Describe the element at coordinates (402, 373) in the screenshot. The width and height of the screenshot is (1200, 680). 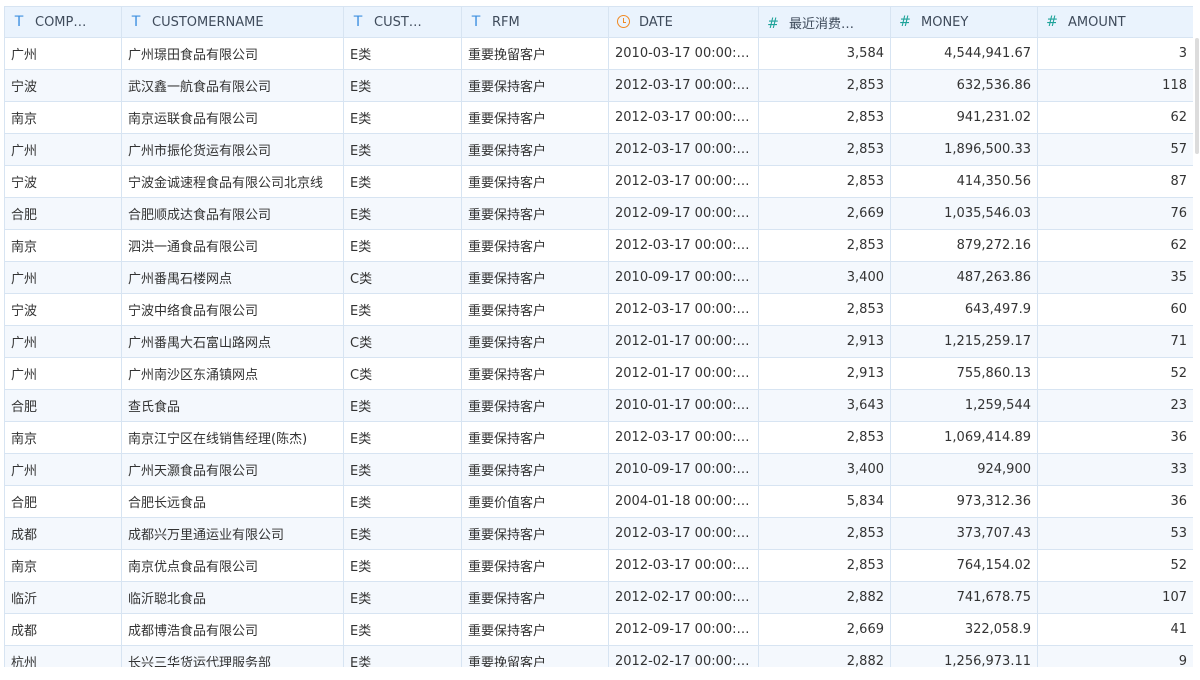
I see `table-cell: C类` at that location.